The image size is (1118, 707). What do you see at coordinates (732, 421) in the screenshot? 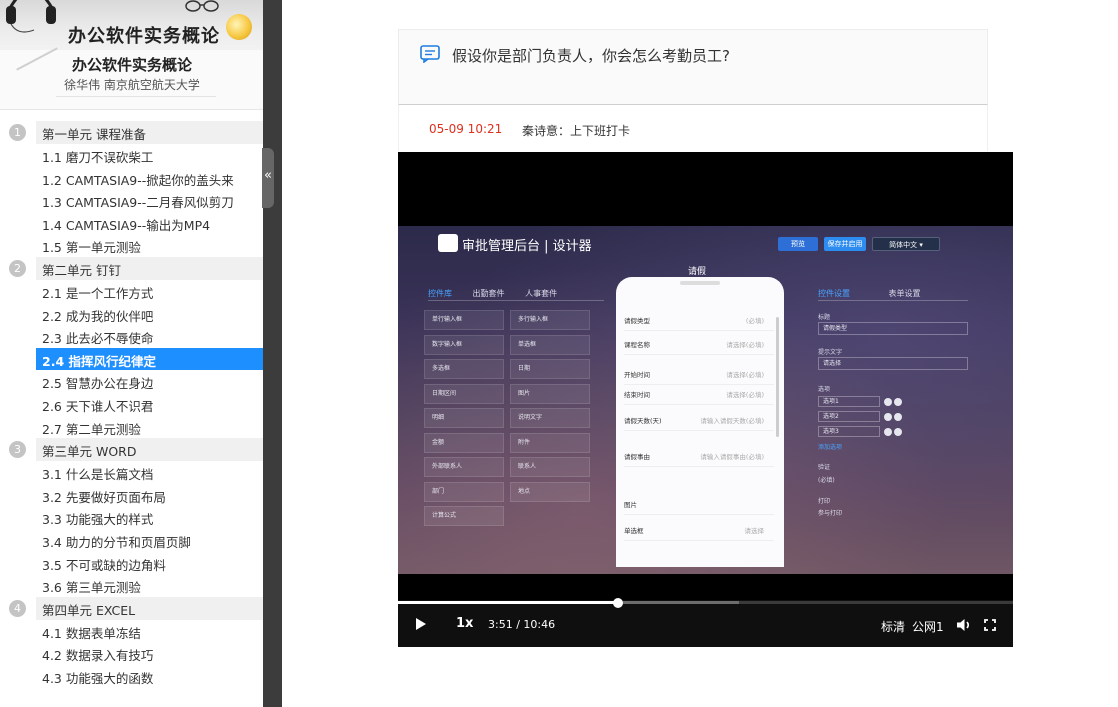
I see `field-hint: 请输入请假天数(必填)` at bounding box center [732, 421].